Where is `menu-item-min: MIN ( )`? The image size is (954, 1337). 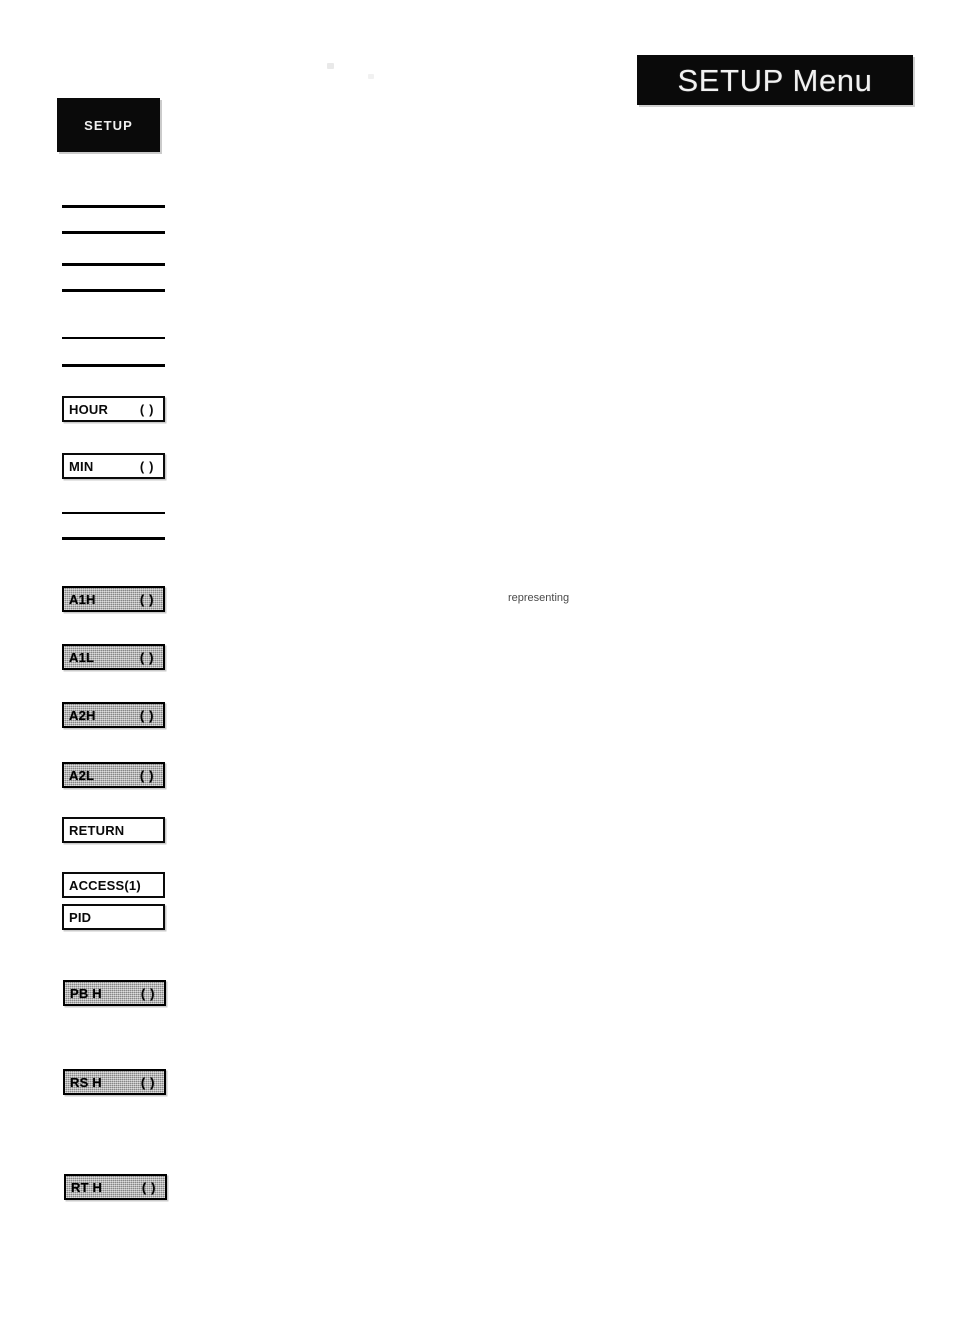
menu-item-min: MIN ( ) is located at coordinates (113, 466).